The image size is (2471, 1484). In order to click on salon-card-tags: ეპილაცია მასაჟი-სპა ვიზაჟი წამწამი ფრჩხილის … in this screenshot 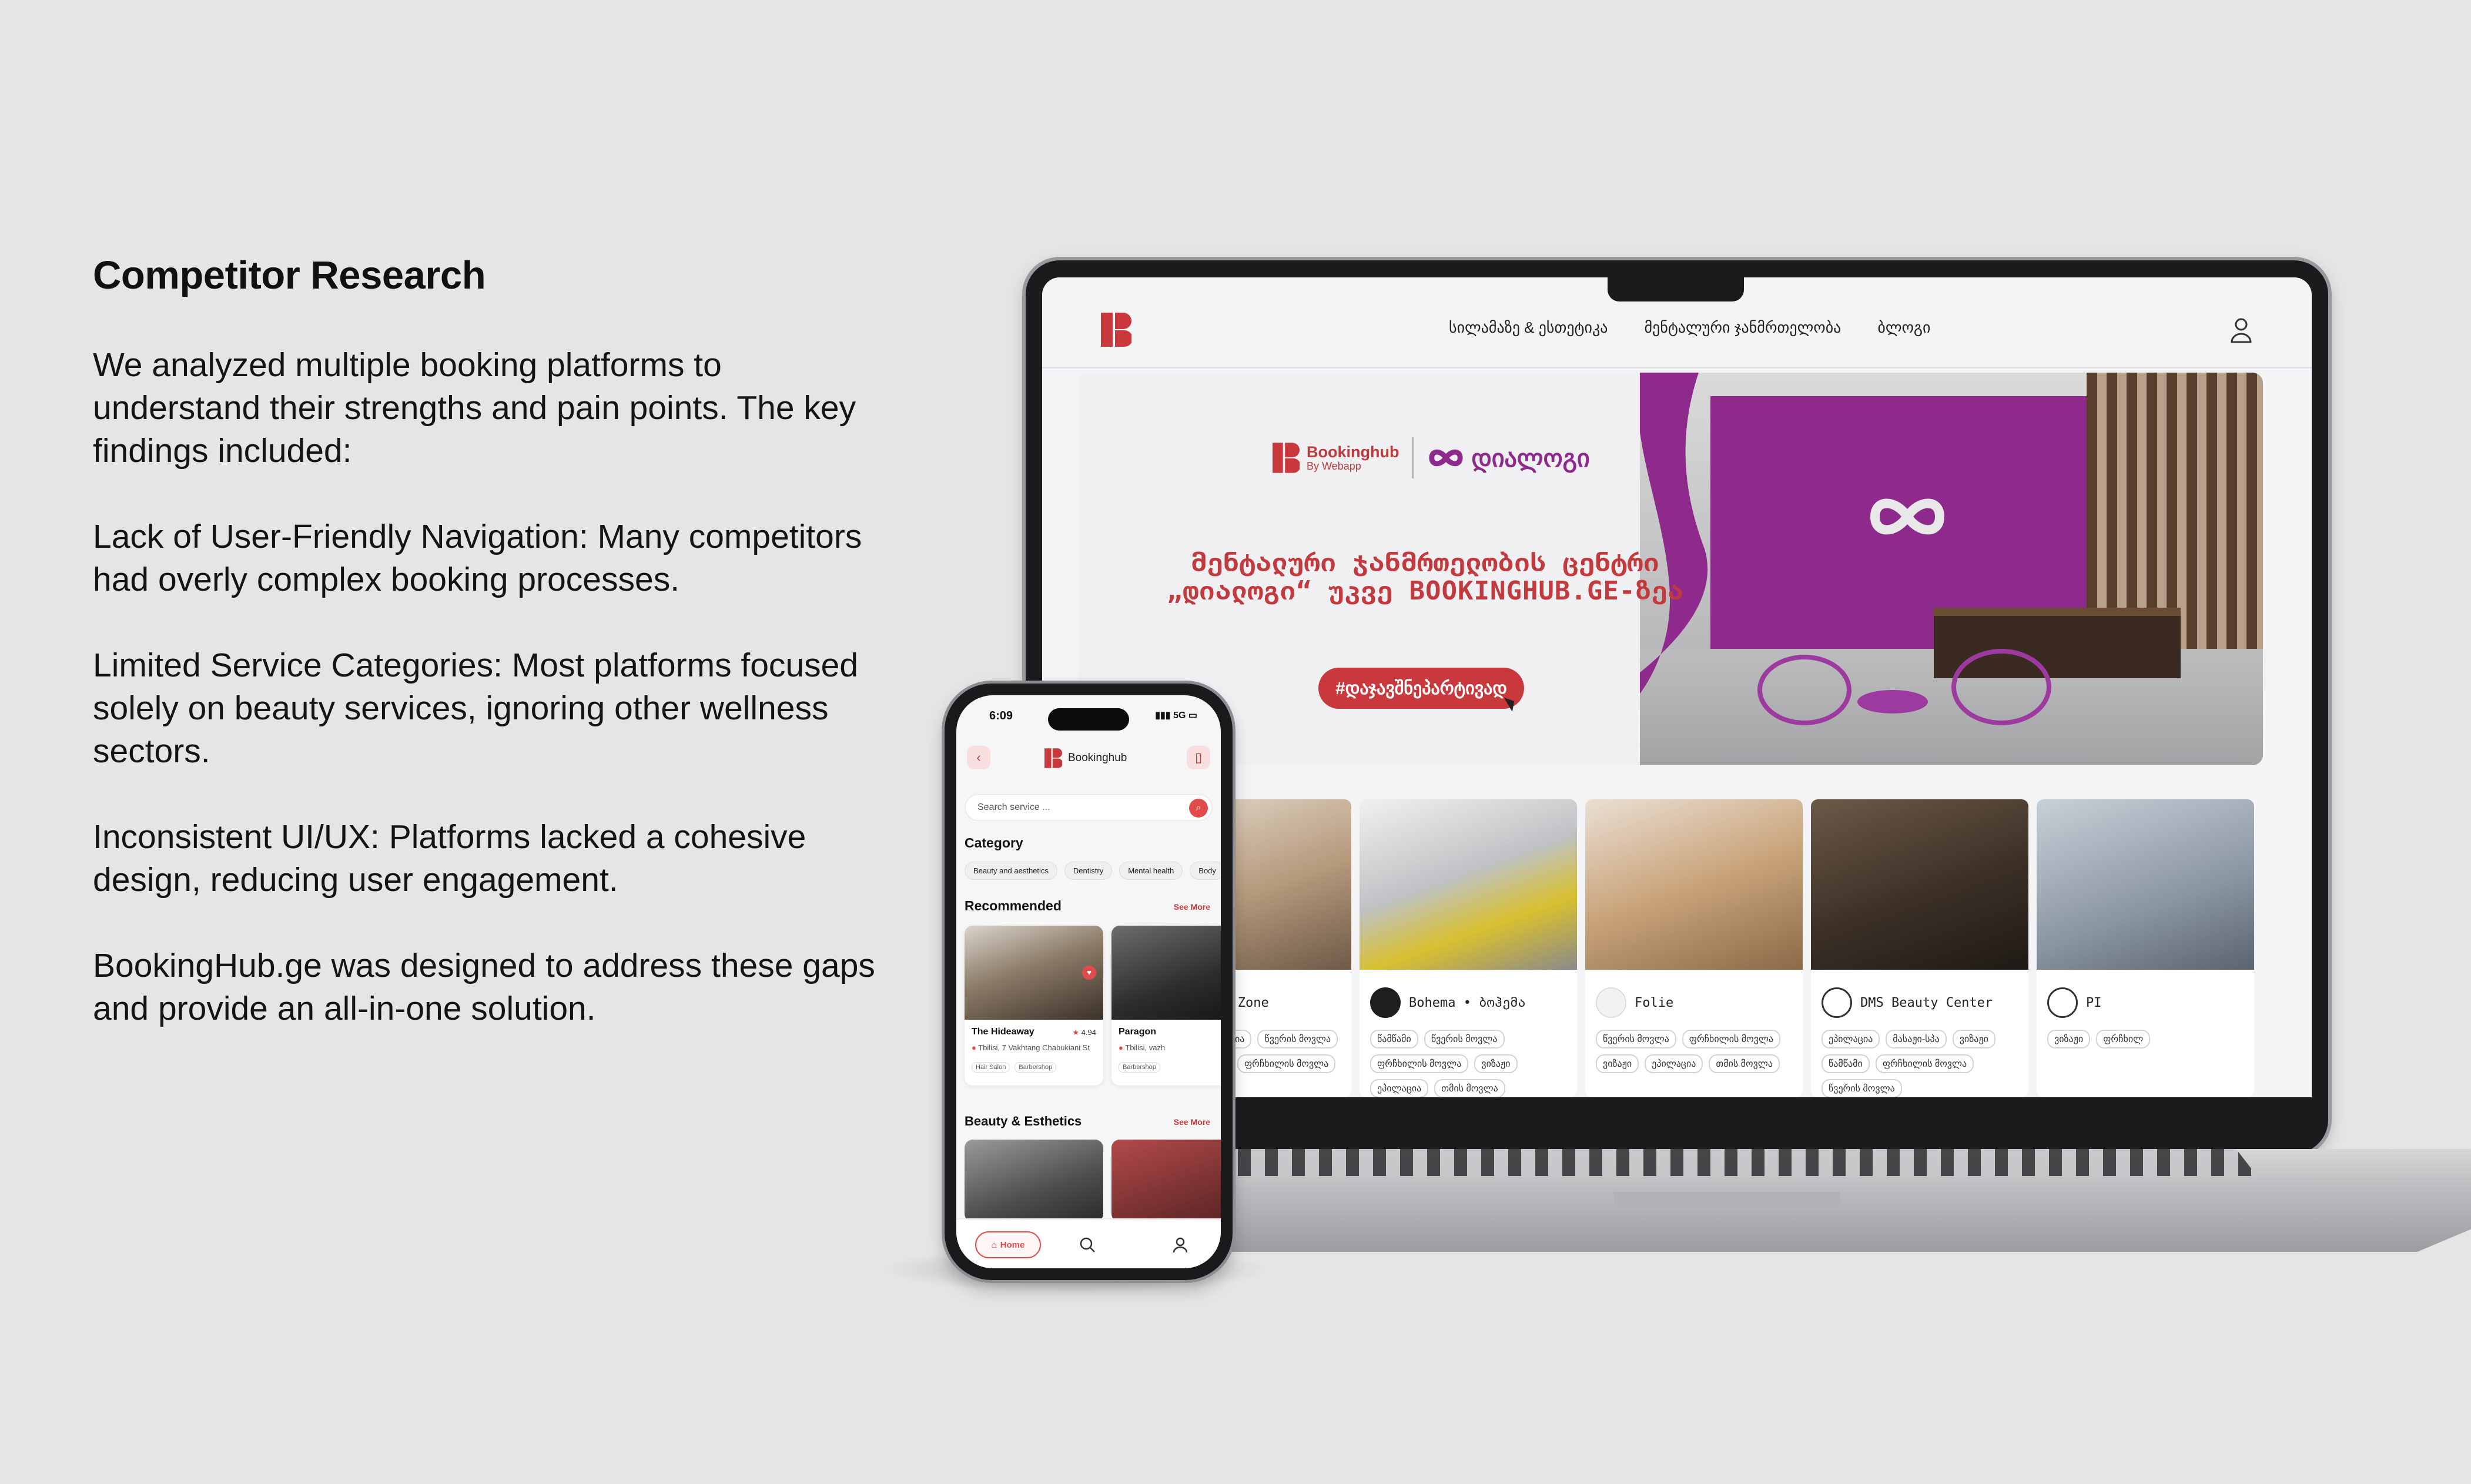, I will do `click(1921, 1063)`.